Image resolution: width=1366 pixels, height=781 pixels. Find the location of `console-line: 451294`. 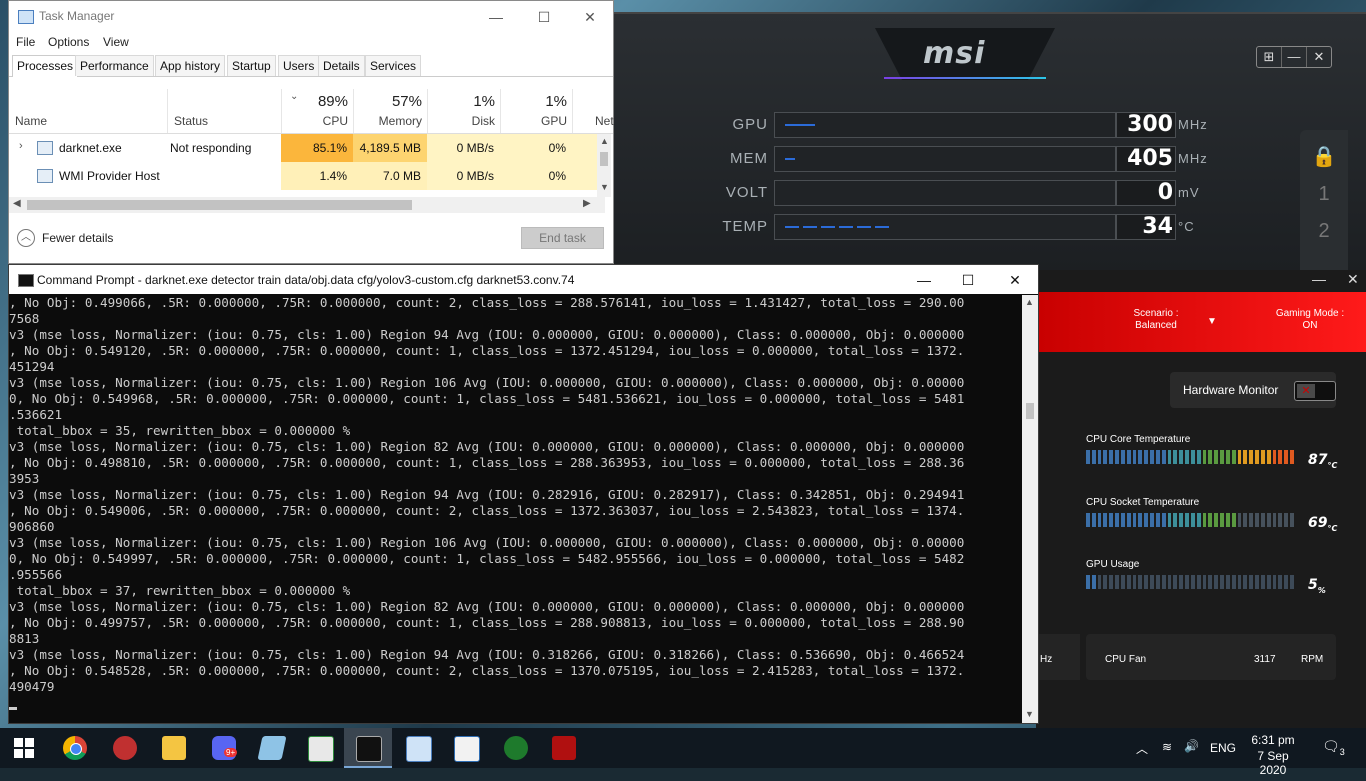

console-line: 451294 is located at coordinates (32, 366).